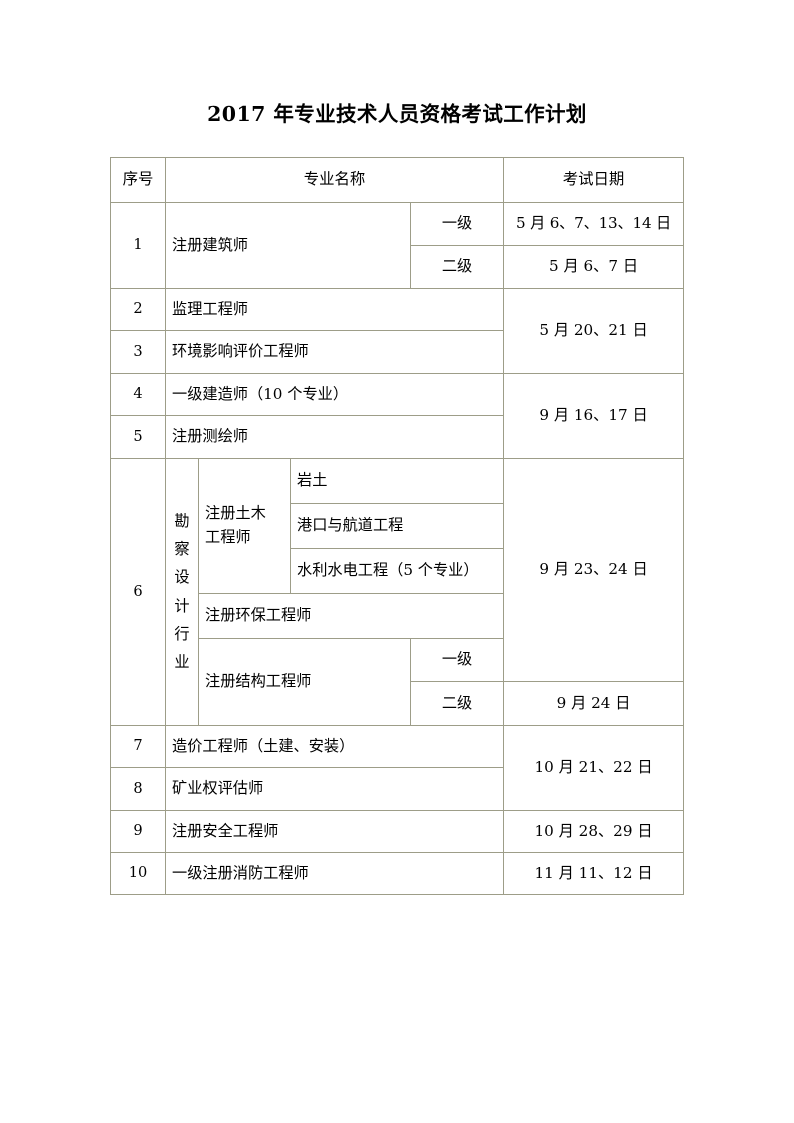  Describe the element at coordinates (138, 245) in the screenshot. I see `row-seq: 1` at that location.